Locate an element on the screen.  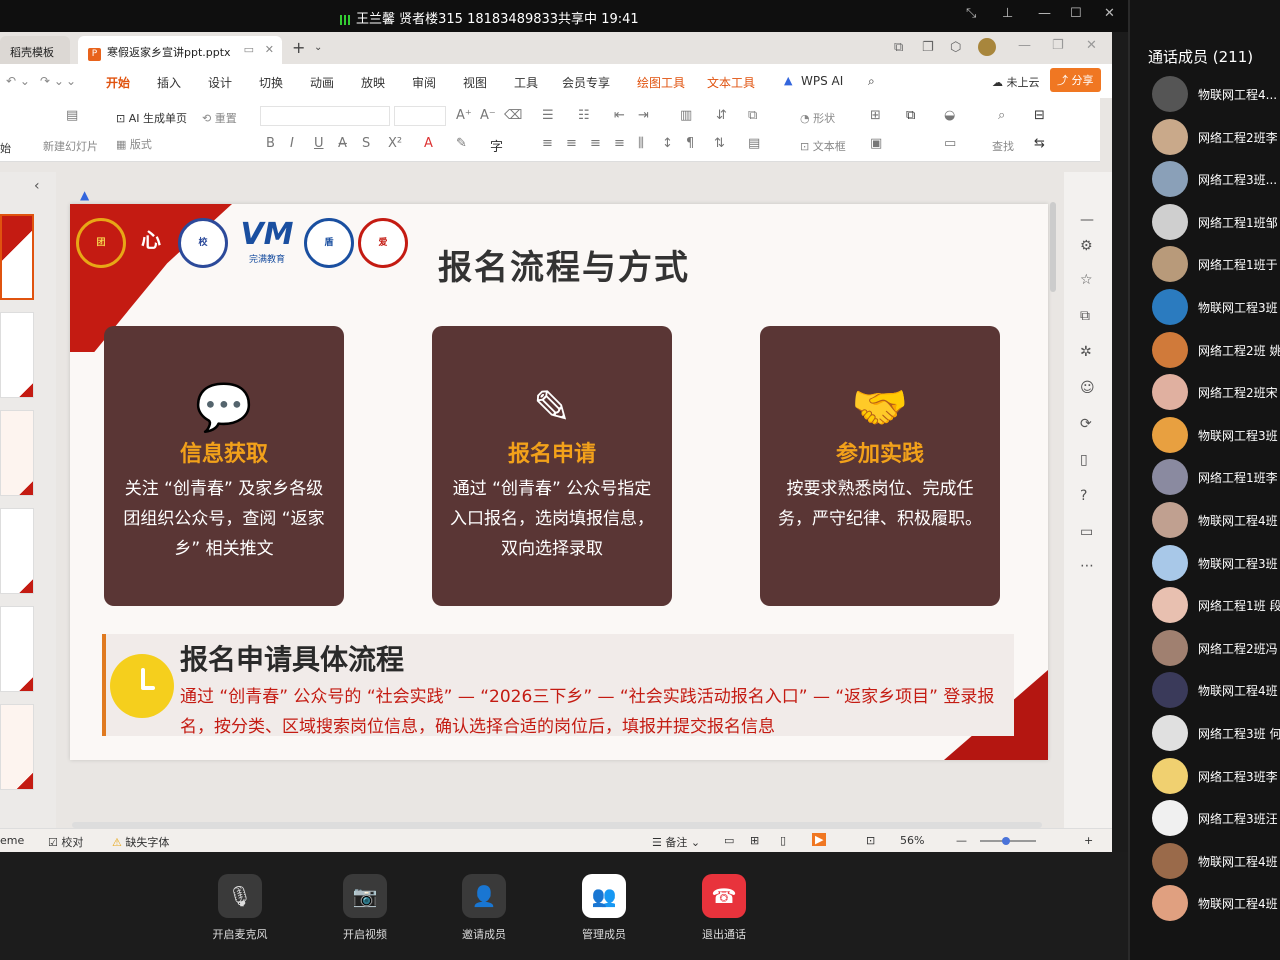
menu-draw-tools: 绘图工具 is located at coordinates (661, 82).